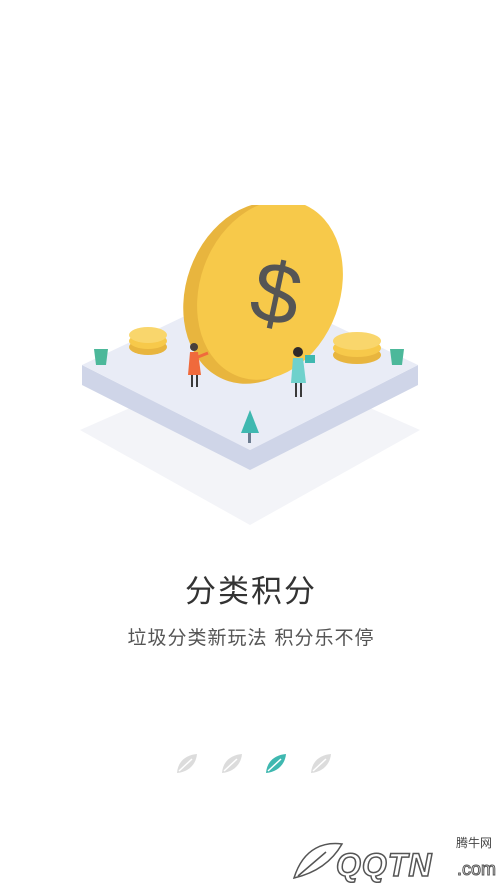 The width and height of the screenshot is (502, 890). What do you see at coordinates (232, 764) in the screenshot?
I see `page-dot-2-leaf-icon` at bounding box center [232, 764].